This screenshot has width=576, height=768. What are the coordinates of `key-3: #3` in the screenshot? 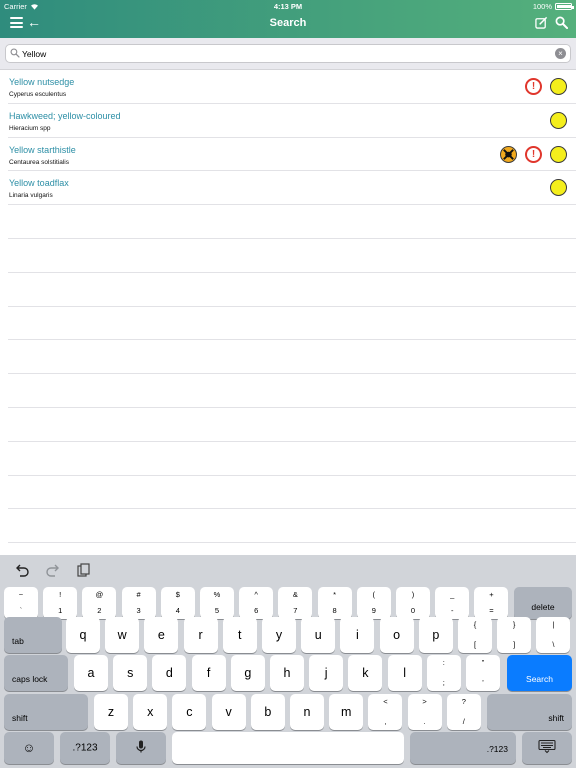 It's located at (138, 603).